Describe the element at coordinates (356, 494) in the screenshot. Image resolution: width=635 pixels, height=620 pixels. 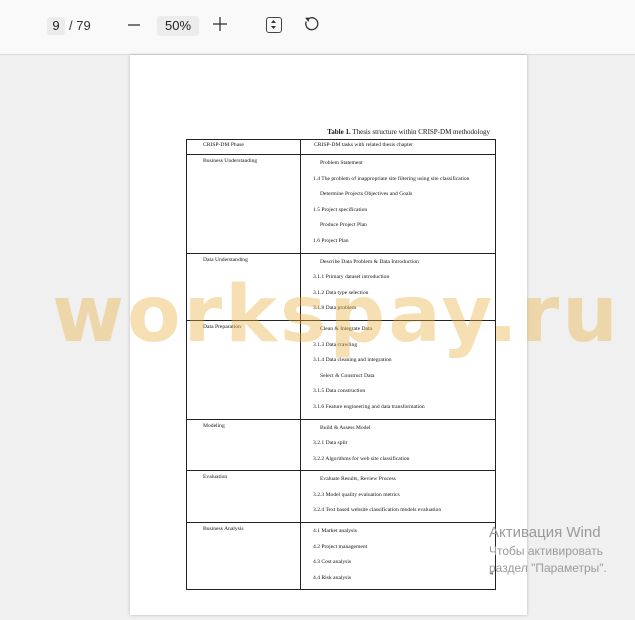
I see `task-item: 3.2.3 Model quality evaluation metrics` at that location.